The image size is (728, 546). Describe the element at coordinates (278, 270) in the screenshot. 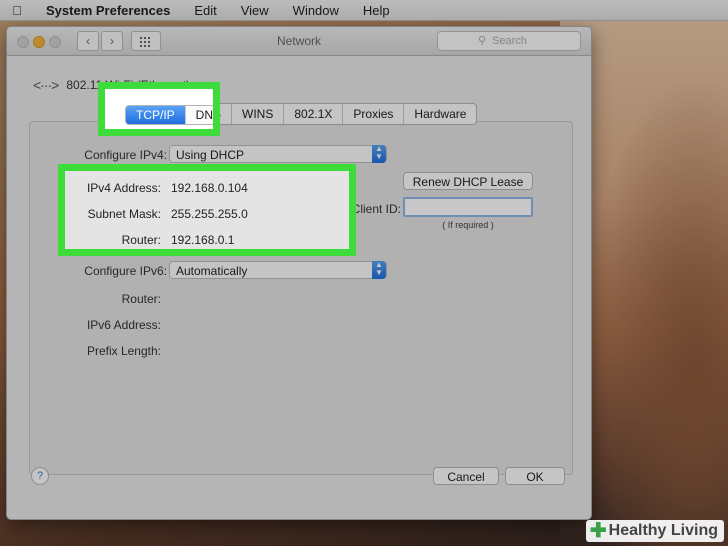

I see `configure-ipv6-select: Automatically ▲ ▼` at that location.